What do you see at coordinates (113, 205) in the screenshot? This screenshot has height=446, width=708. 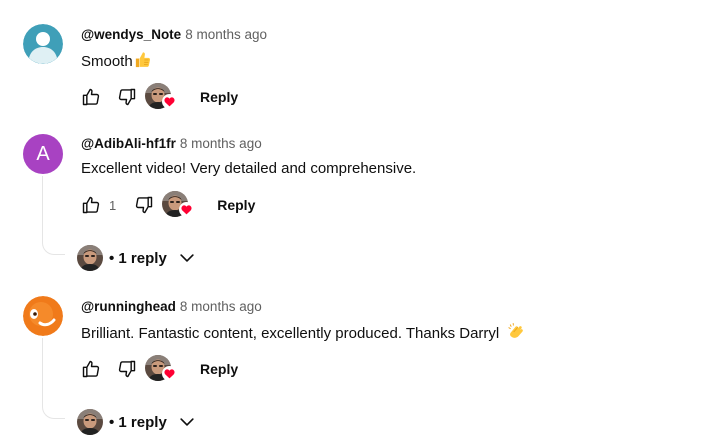 I see `like-count: 1` at bounding box center [113, 205].